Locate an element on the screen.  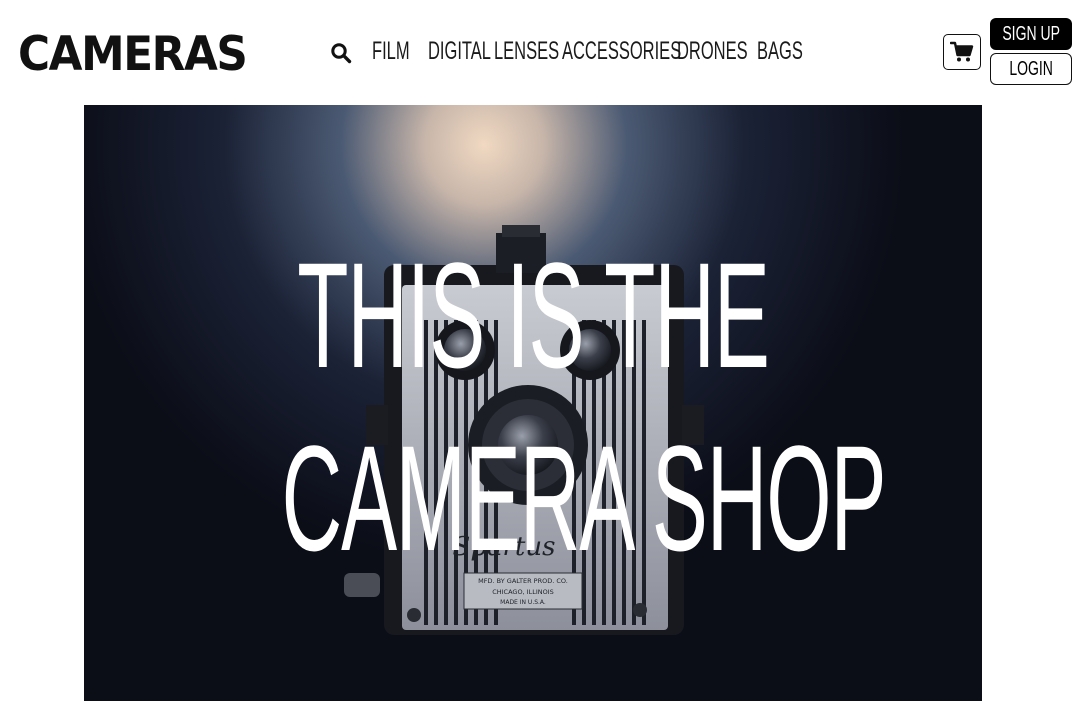
hero-title-line-2: CAMERA SHOP is located at coordinates (584, 498).